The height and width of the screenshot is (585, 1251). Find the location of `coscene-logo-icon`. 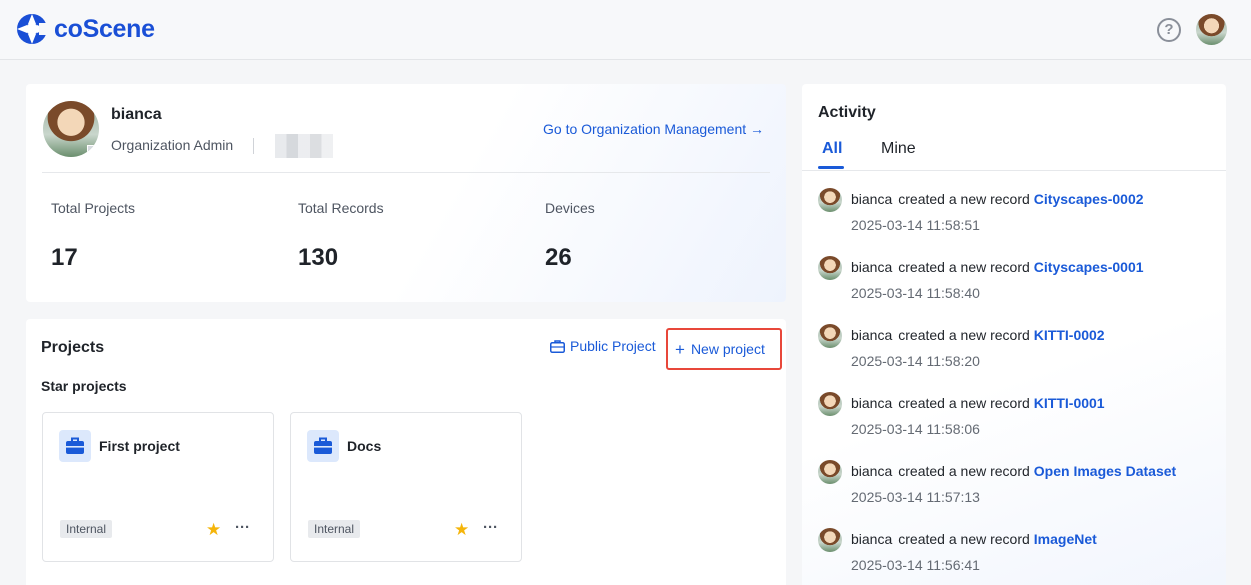

coscene-logo-icon is located at coordinates (33, 29).